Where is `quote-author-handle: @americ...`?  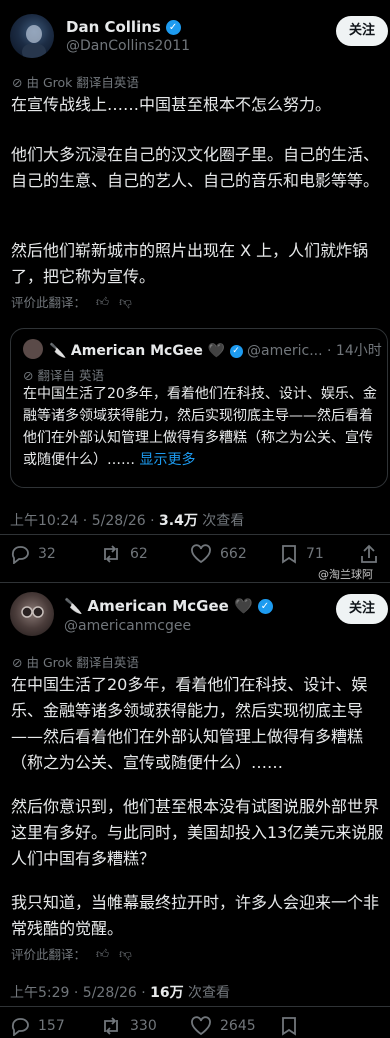
quote-author-handle: @americ... is located at coordinates (285, 351).